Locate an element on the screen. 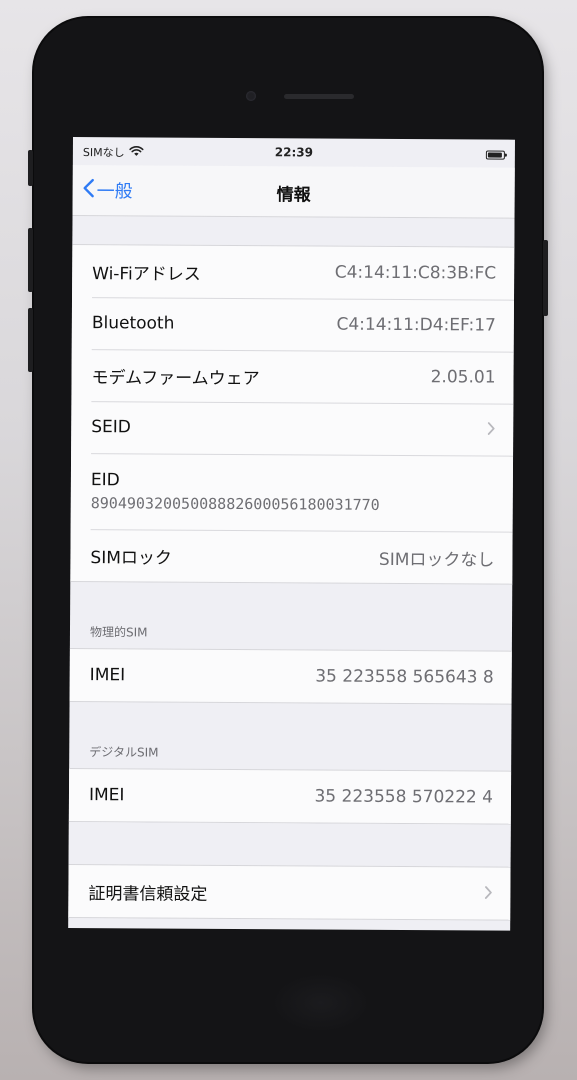 Image resolution: width=577 pixels, height=1080 pixels. status-bar: SIMなし 22:39 is located at coordinates (294, 152).